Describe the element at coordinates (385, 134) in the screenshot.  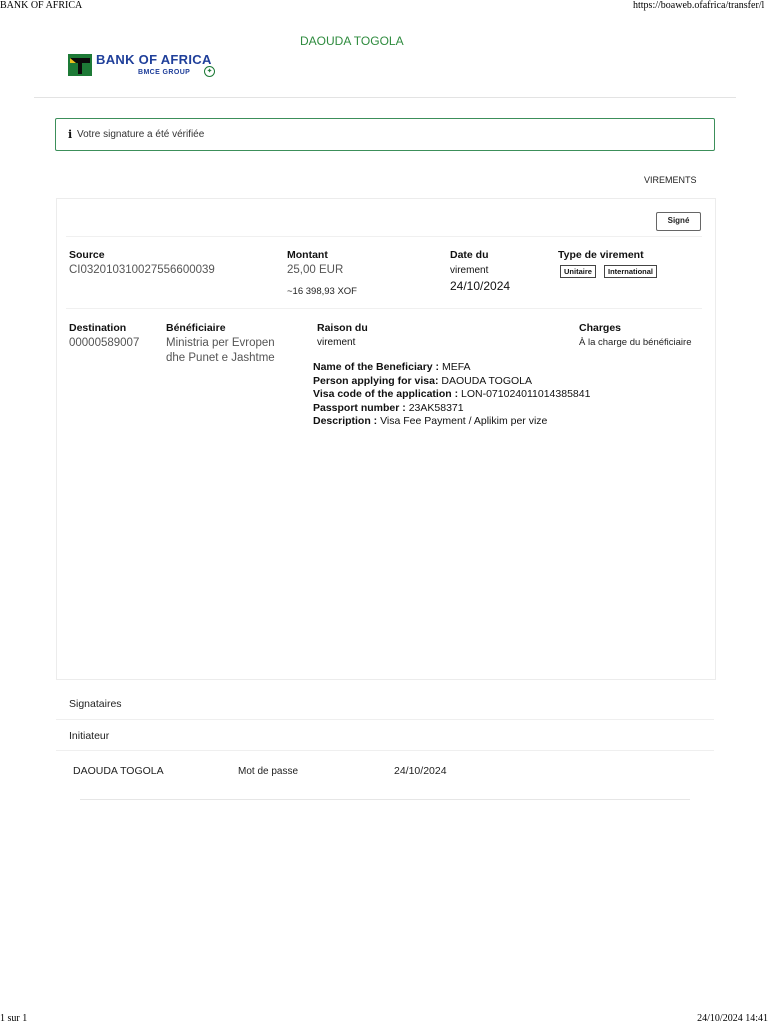
I see `signature-verified-alert: i Votre signature a été vérifiée` at that location.